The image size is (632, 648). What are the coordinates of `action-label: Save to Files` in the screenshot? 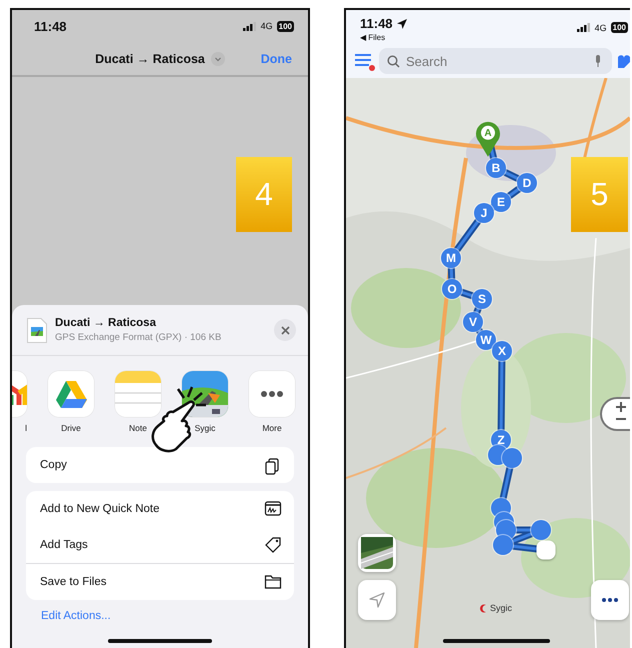 It's located at (73, 582).